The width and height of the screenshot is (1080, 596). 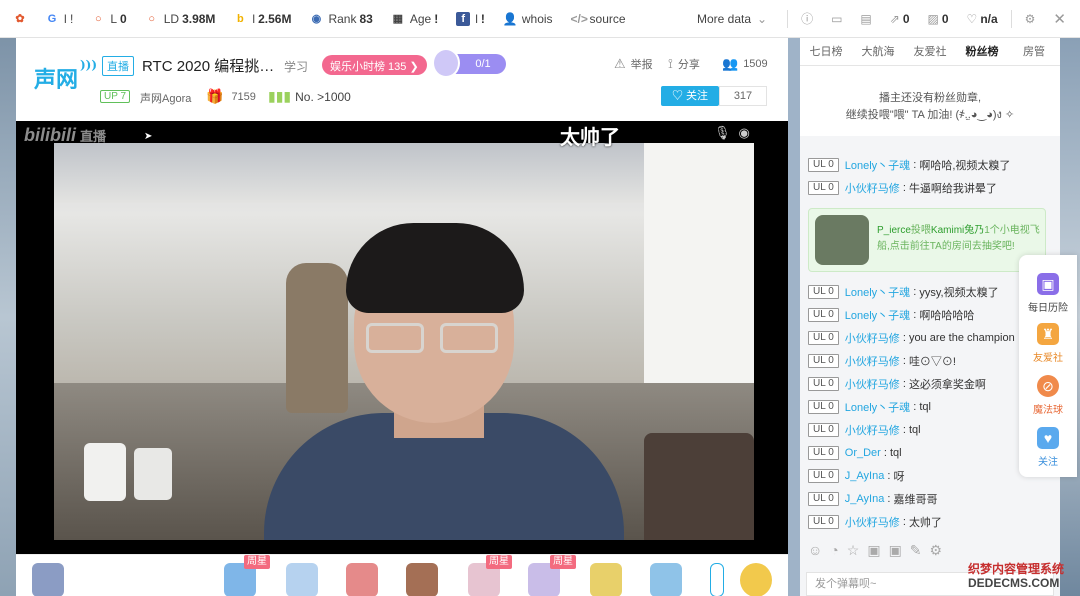 What do you see at coordinates (1030, 19) in the screenshot?
I see `settings-button: ⚙` at bounding box center [1030, 19].